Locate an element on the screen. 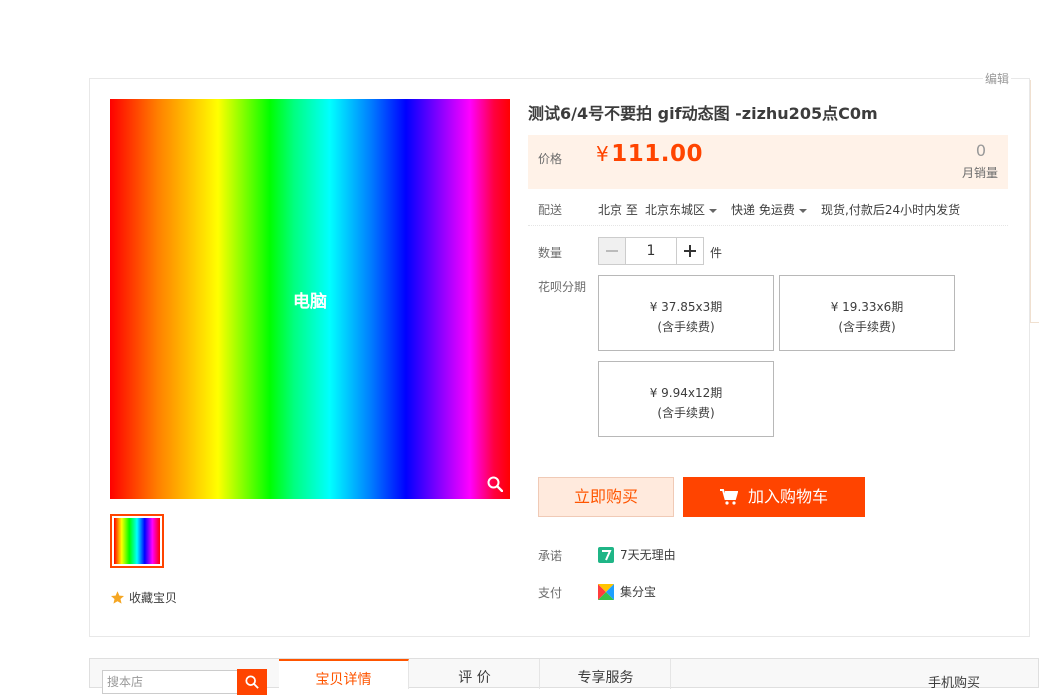 Image resolution: width=1039 pixels, height=699 pixels. zoom-icon is located at coordinates (495, 484).